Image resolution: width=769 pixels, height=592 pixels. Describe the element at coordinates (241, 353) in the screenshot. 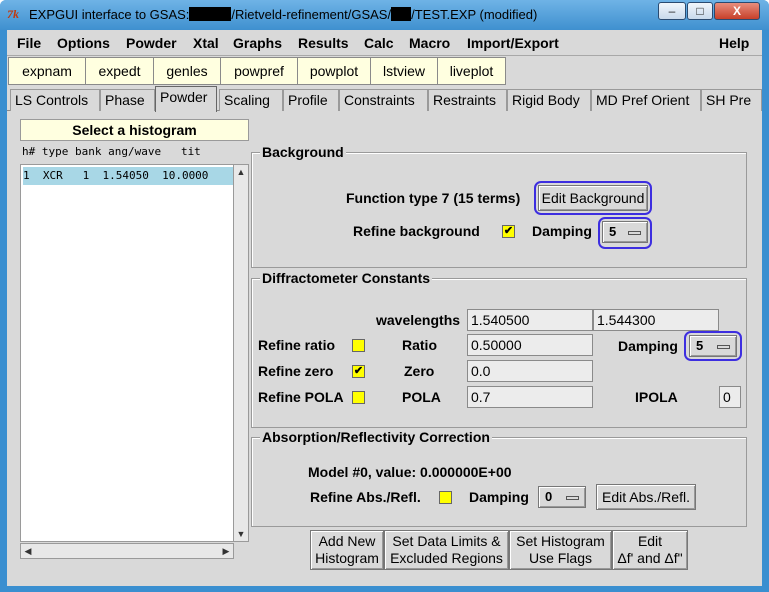

I see `histogram-vertical-scrollbar: ▲ ▼` at that location.